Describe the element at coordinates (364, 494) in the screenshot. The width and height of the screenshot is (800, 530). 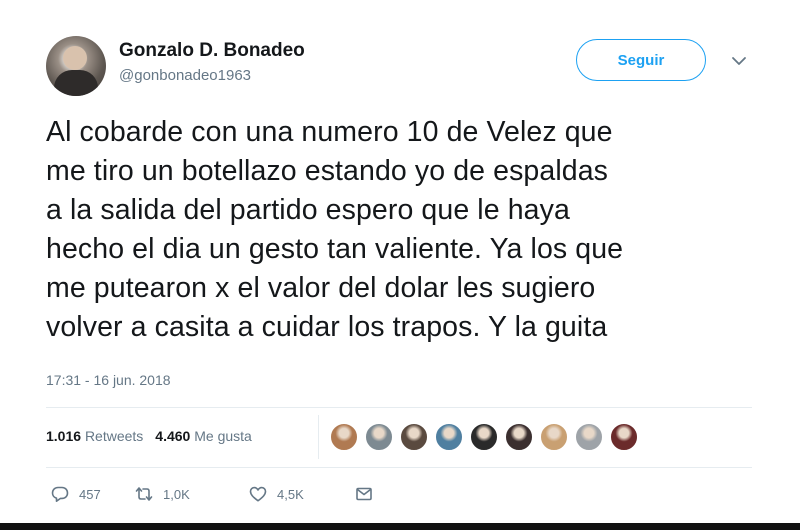
I see `envelope-icon` at that location.